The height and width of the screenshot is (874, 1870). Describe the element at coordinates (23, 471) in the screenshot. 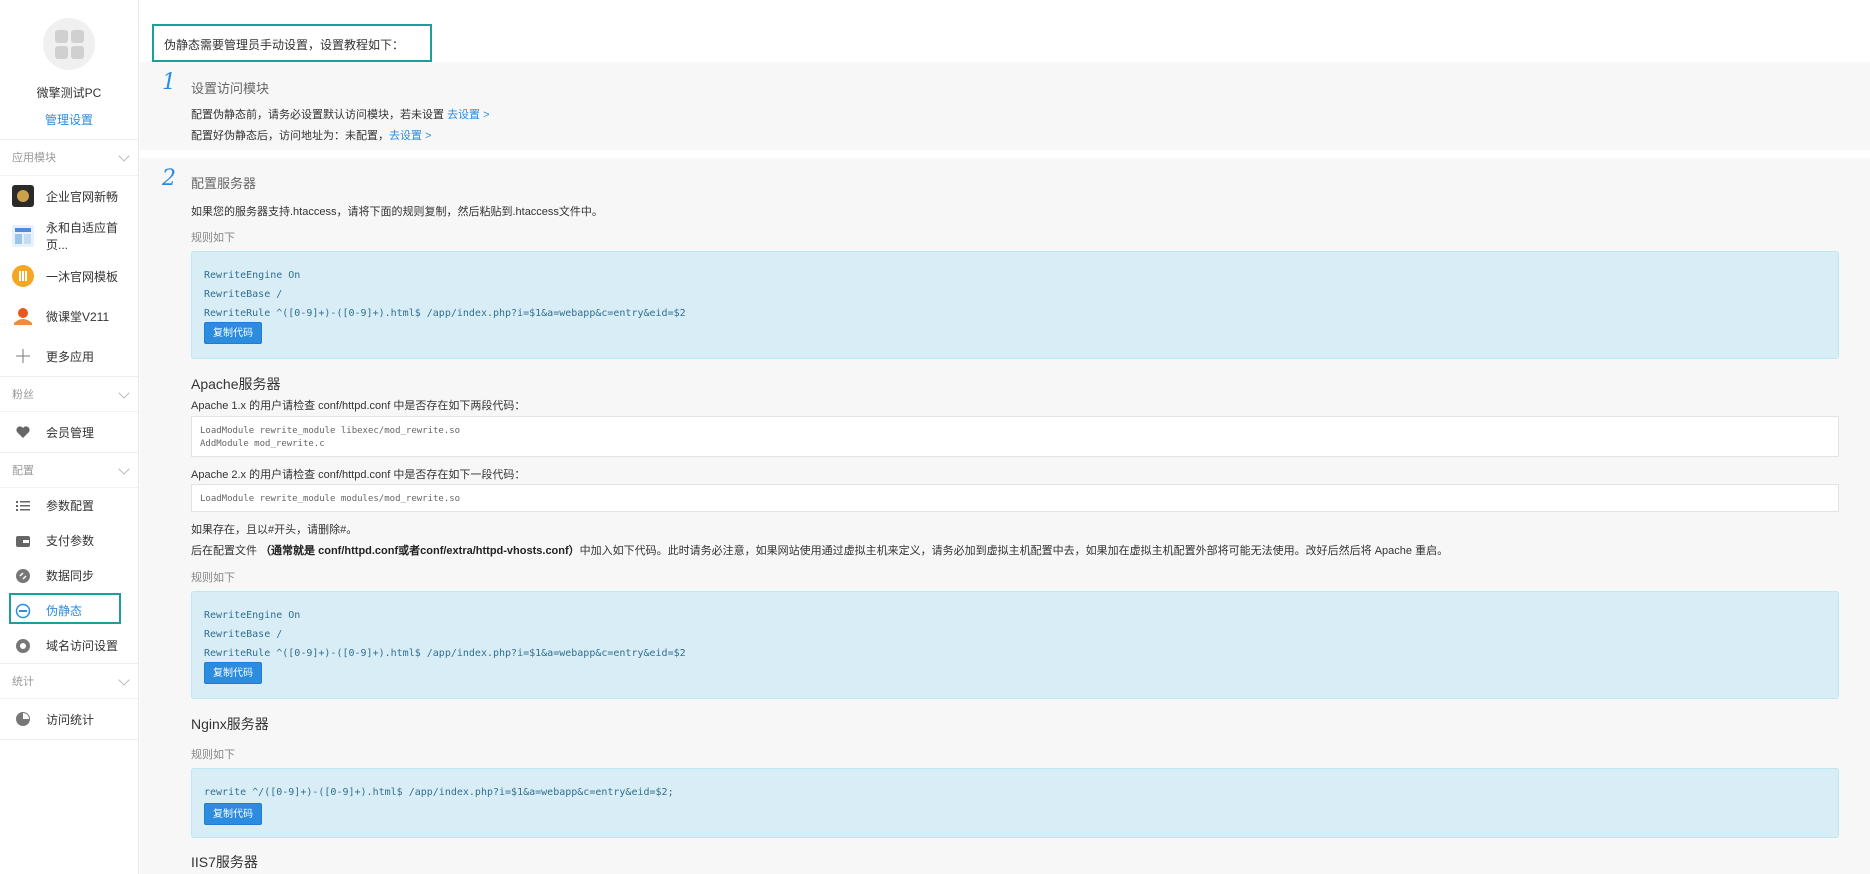

I see `sidebar-group-title: 配置` at that location.